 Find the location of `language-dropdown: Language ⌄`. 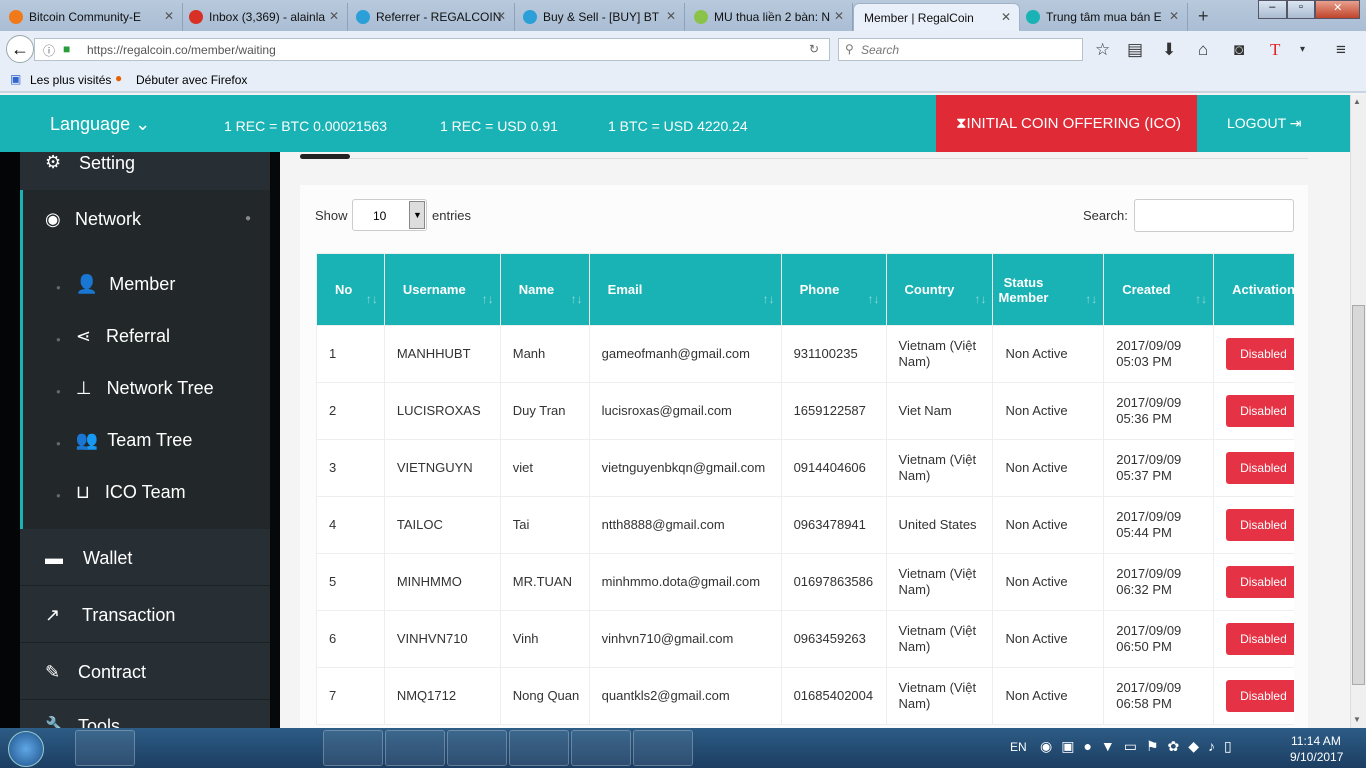

language-dropdown: Language ⌄ is located at coordinates (100, 124).